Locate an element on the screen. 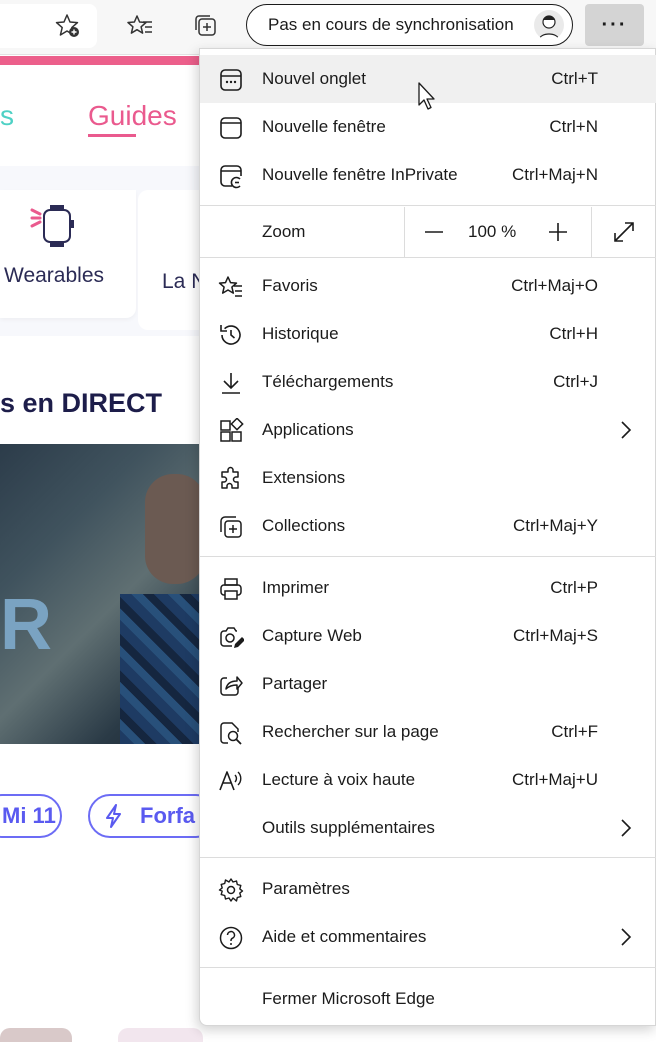  add-favorite-icon is located at coordinates (68, 26).